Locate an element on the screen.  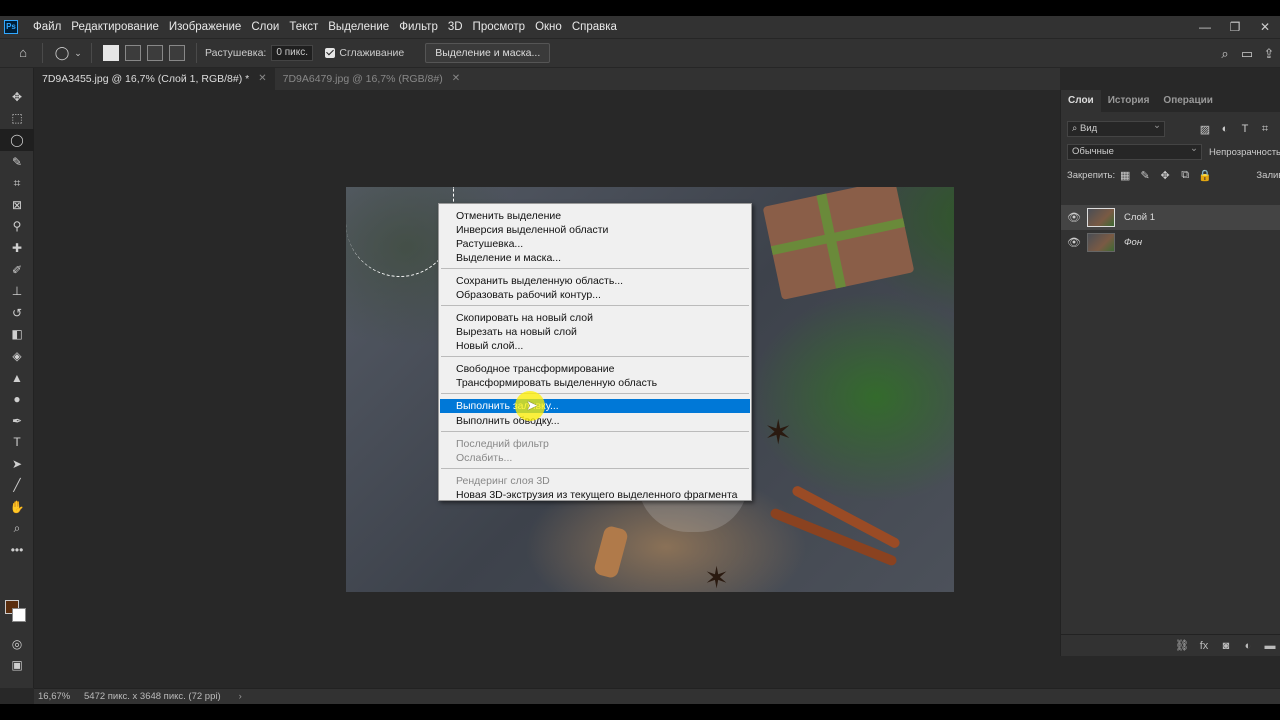
shape-filter-icon: ⌗ is located at coordinates (1265, 129).